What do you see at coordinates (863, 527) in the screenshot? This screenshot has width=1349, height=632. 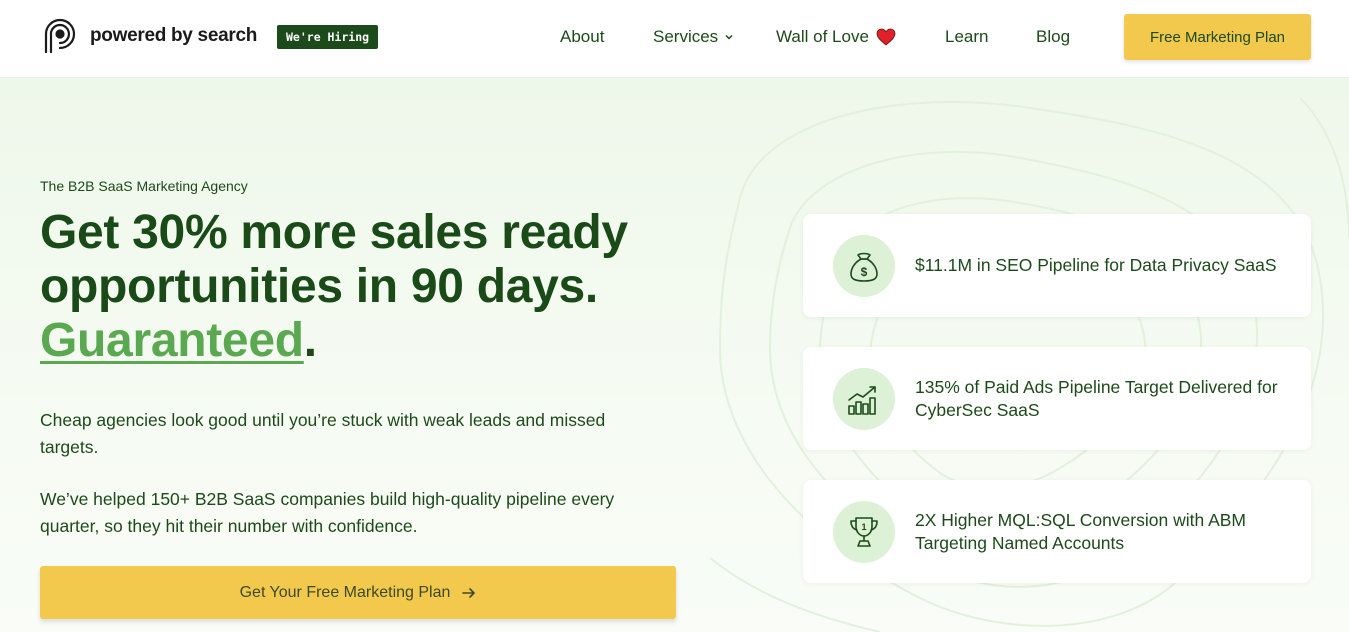 I see `svg-text: 1` at bounding box center [863, 527].